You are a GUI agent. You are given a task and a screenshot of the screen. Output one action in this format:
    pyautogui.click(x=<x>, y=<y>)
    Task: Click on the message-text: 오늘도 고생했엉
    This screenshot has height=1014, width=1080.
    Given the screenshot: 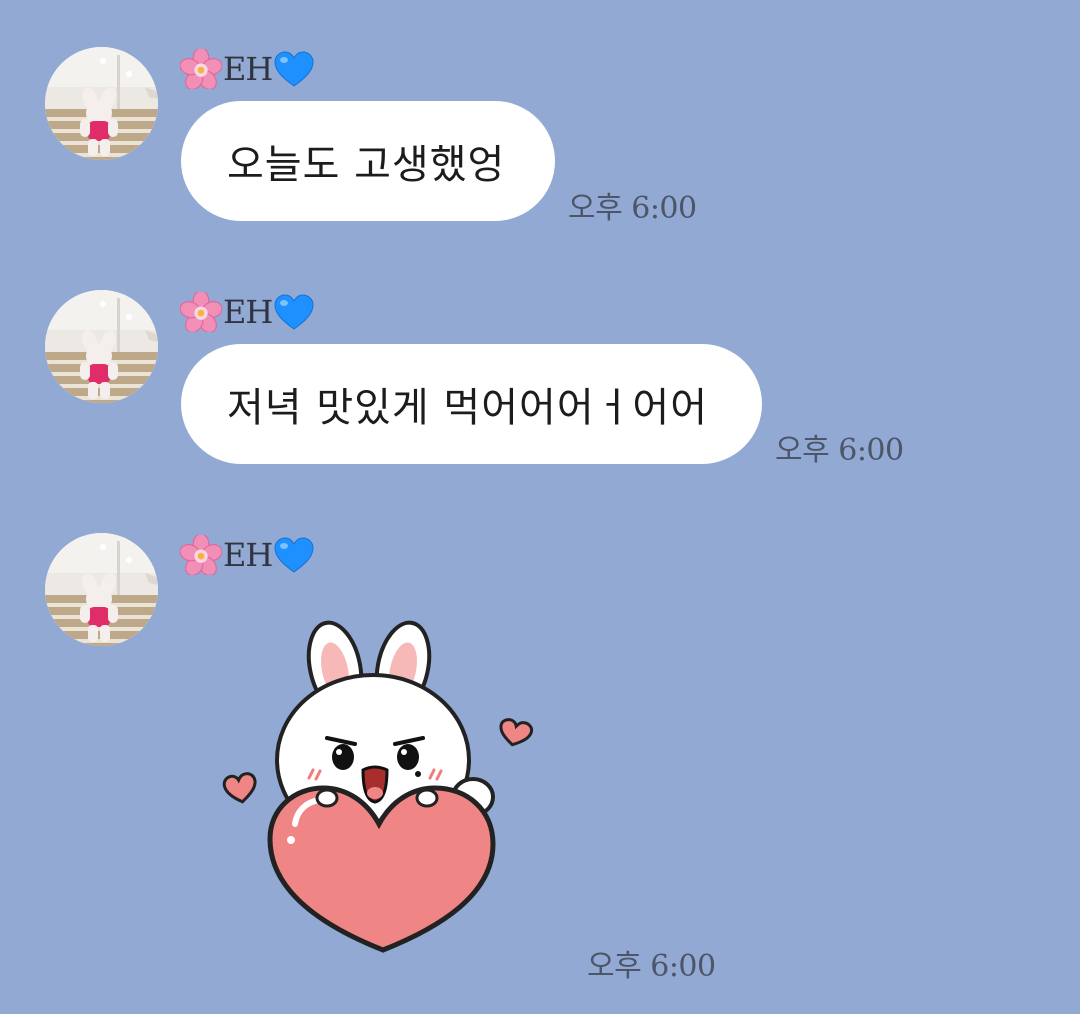 What is the action you would take?
    pyautogui.click(x=366, y=165)
    